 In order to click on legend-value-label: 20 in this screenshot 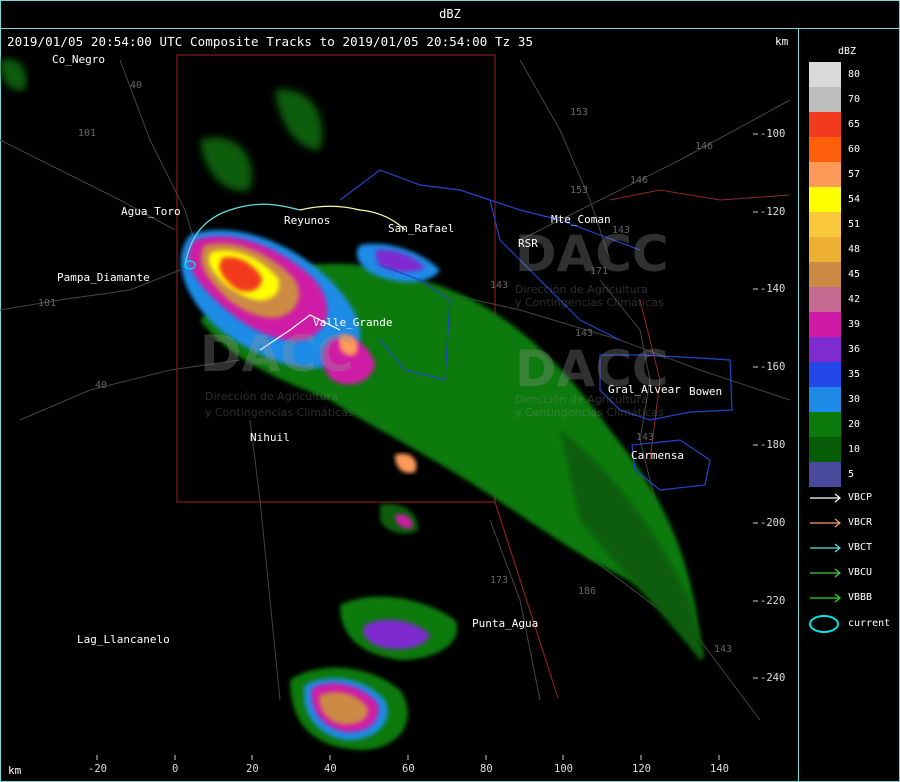, I will do `click(854, 424)`.